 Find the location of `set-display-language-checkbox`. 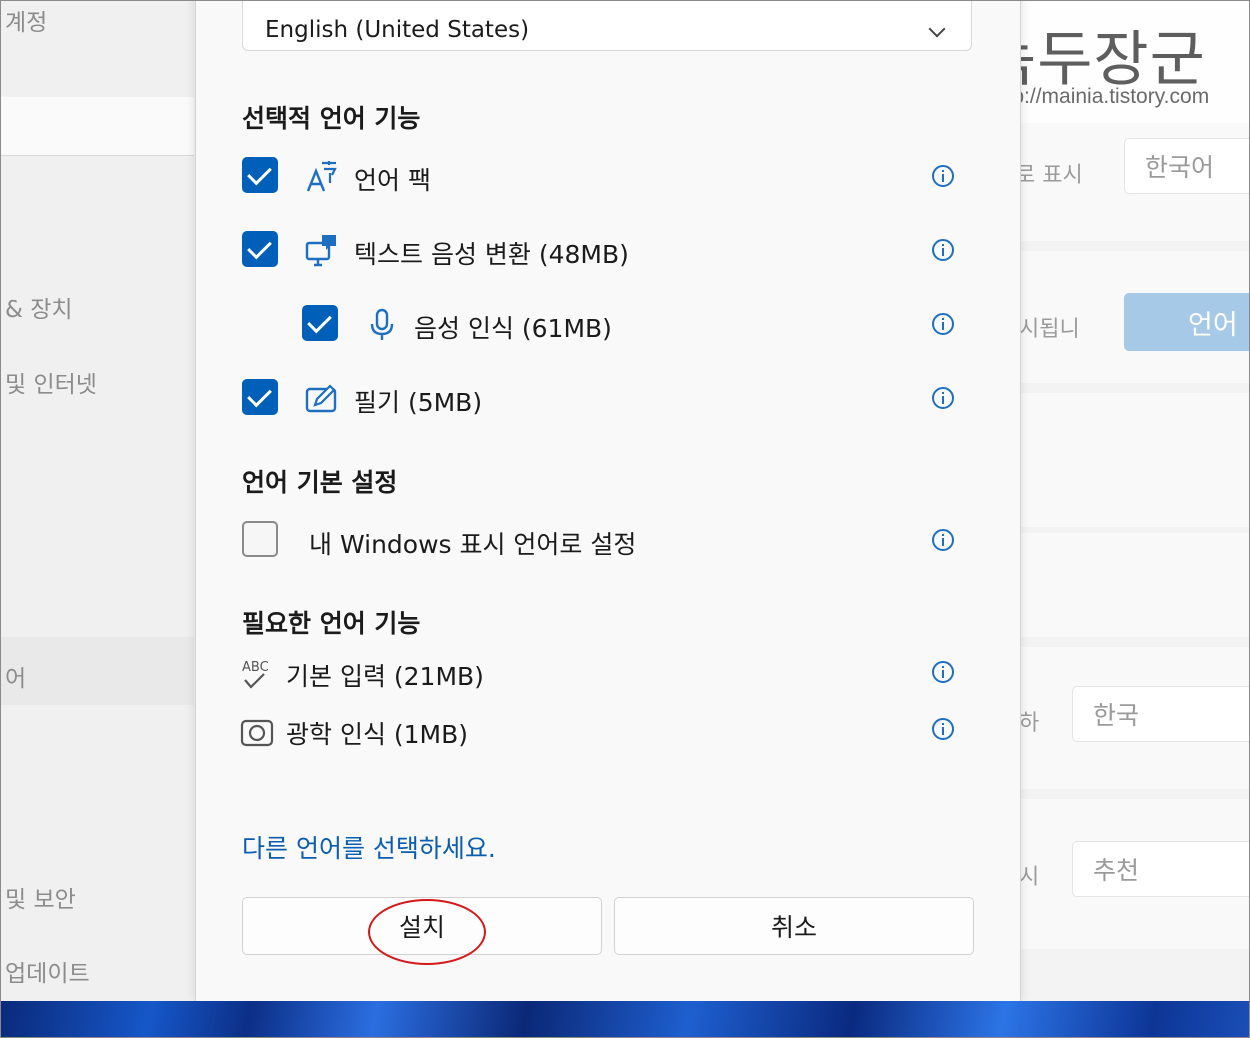

set-display-language-checkbox is located at coordinates (260, 539).